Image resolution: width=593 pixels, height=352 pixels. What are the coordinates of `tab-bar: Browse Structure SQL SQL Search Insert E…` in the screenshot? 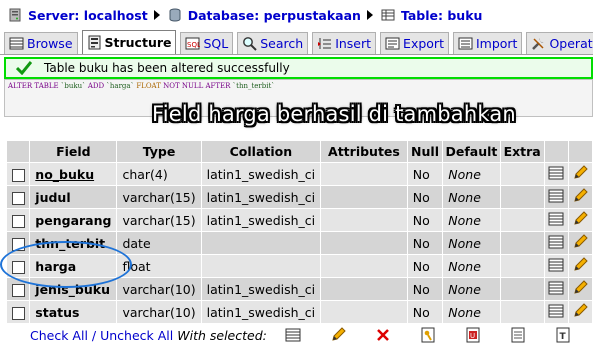 It's located at (298, 42).